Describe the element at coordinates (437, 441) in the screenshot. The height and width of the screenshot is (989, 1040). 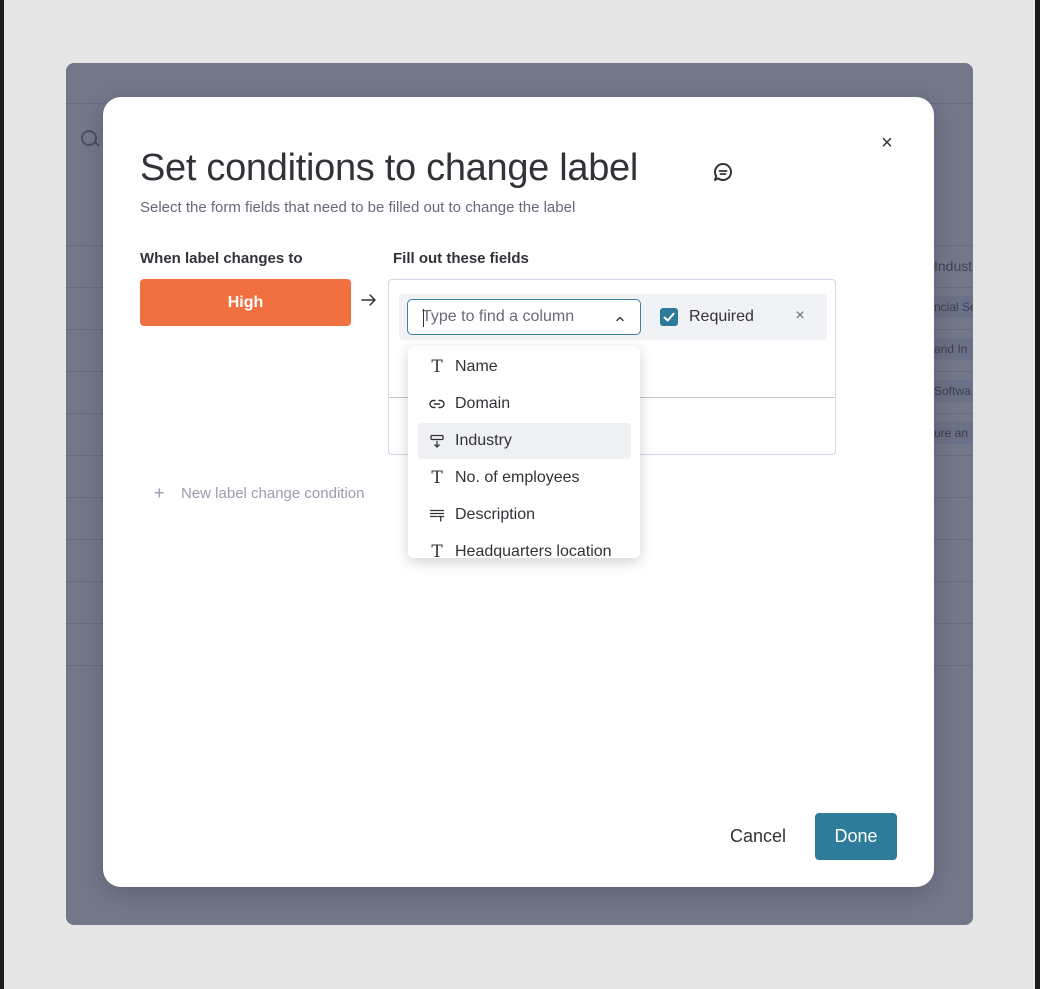
I see `dropdown-column-icon` at that location.